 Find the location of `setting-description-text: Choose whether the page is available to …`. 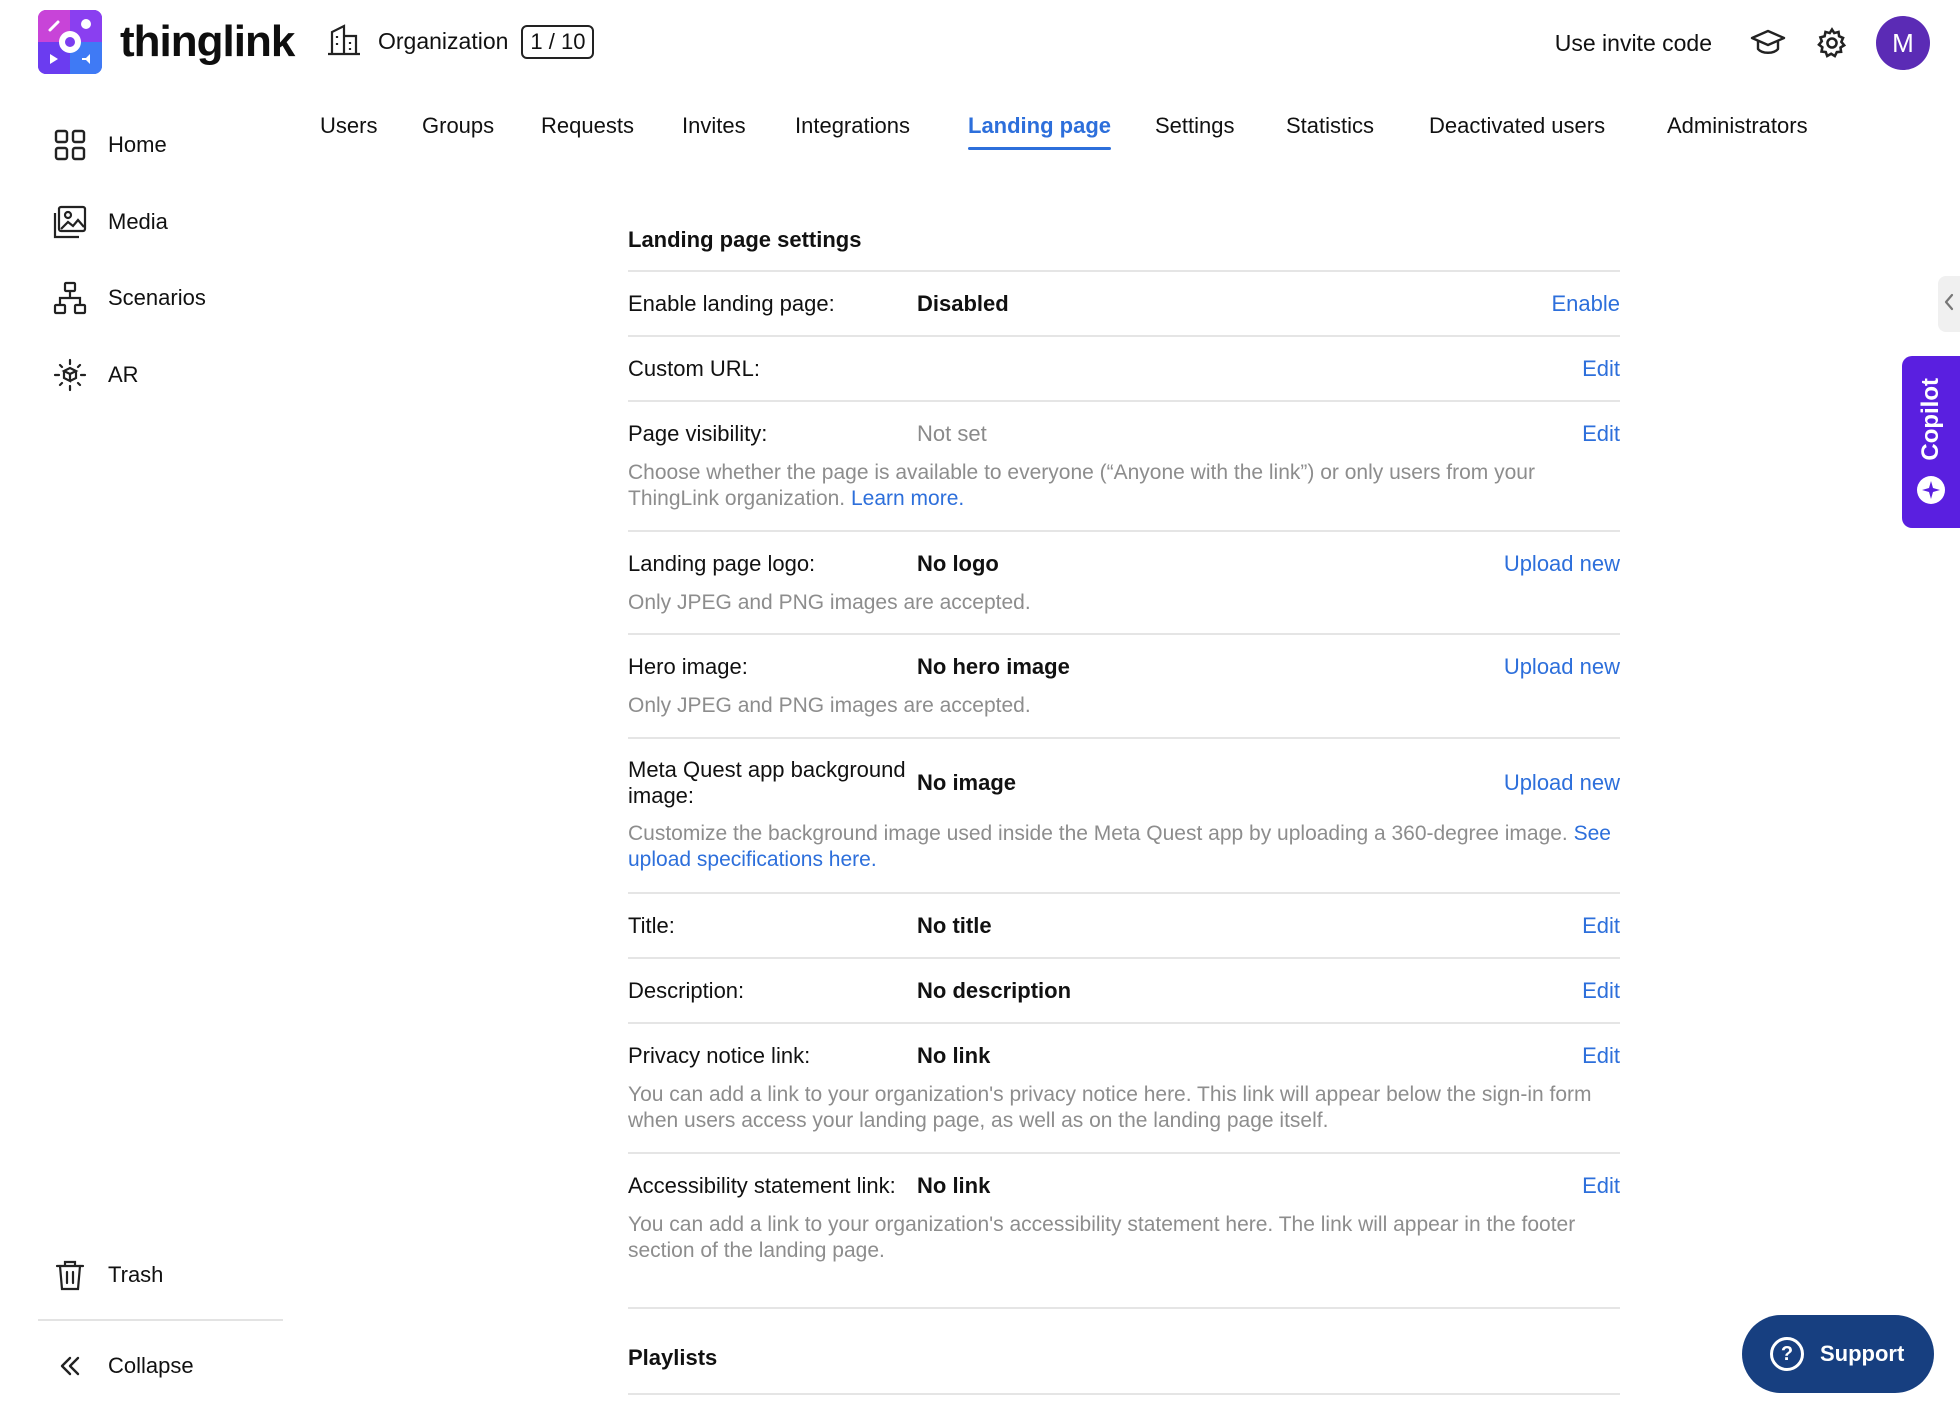

setting-description-text: Choose whether the page is available to … is located at coordinates (1081, 485).